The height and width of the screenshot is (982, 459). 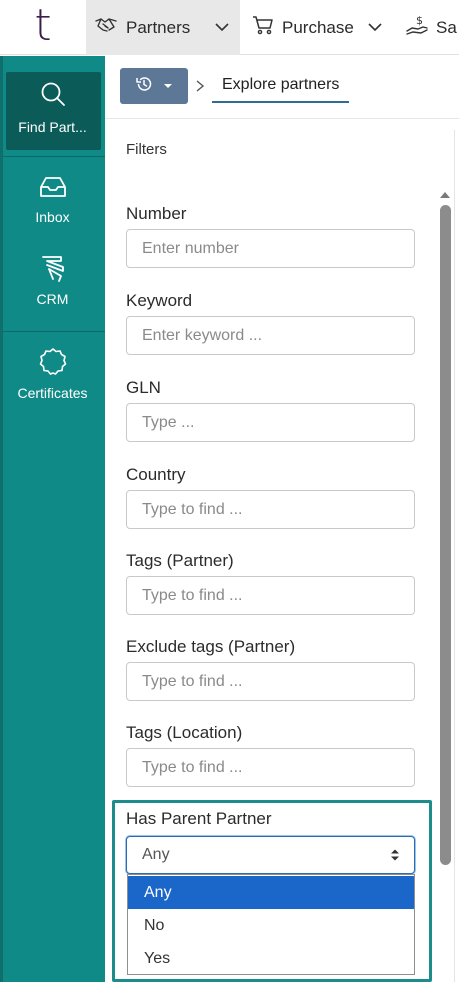 I want to click on tags-partner-label: Tags (Partner), so click(x=180, y=560).